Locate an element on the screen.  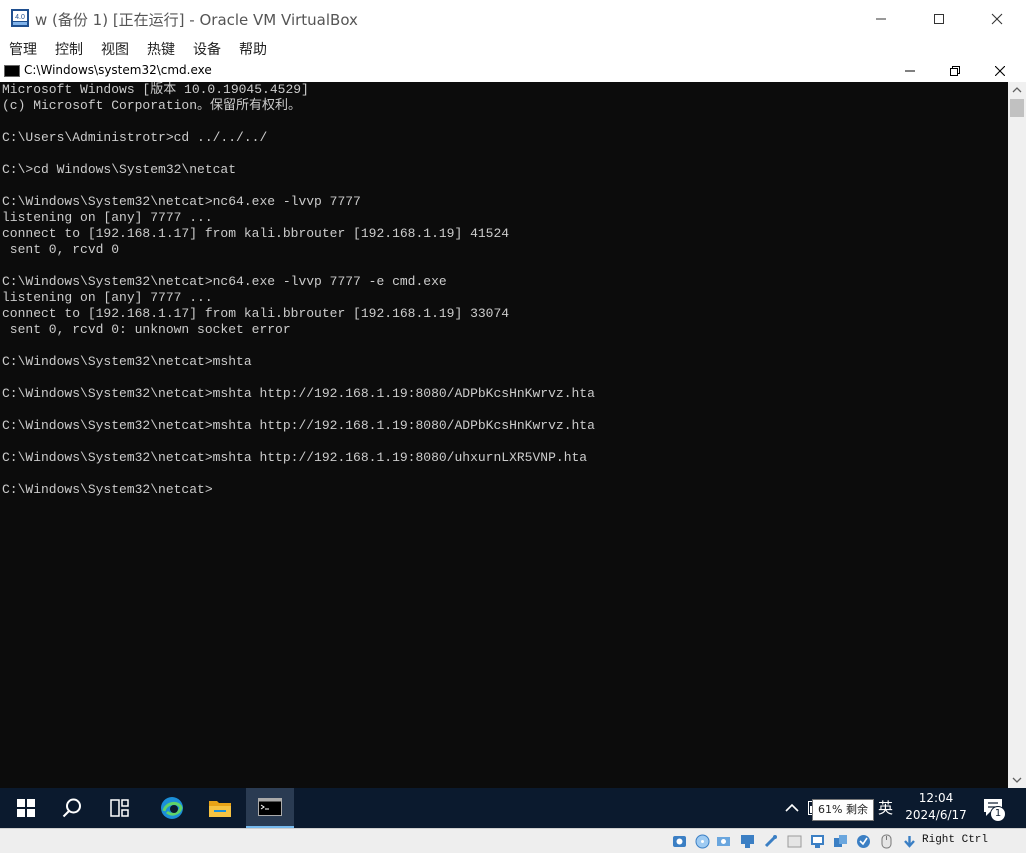
cmd-restore-button is located at coordinates (955, 71).